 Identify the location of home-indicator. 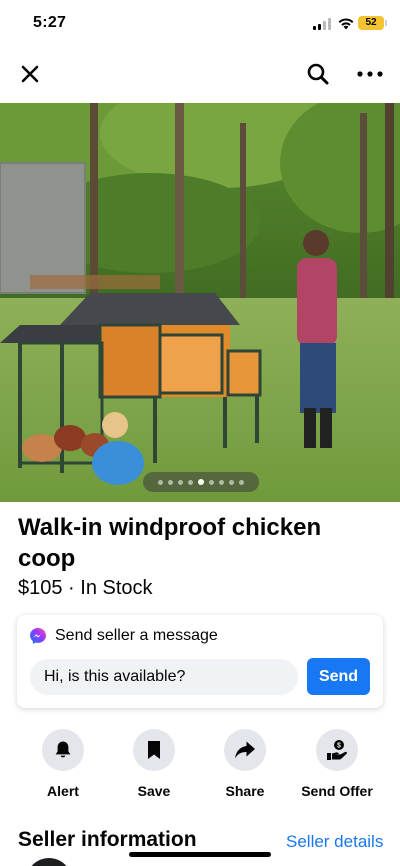
(200, 854).